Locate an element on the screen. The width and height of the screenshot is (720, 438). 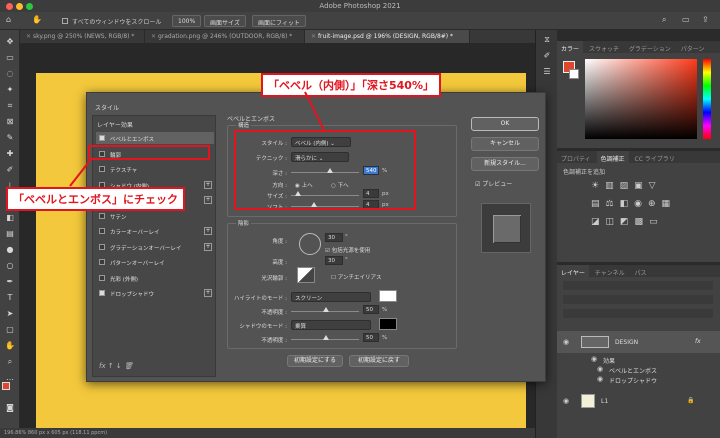
ok-button: OK is located at coordinates (505, 124).